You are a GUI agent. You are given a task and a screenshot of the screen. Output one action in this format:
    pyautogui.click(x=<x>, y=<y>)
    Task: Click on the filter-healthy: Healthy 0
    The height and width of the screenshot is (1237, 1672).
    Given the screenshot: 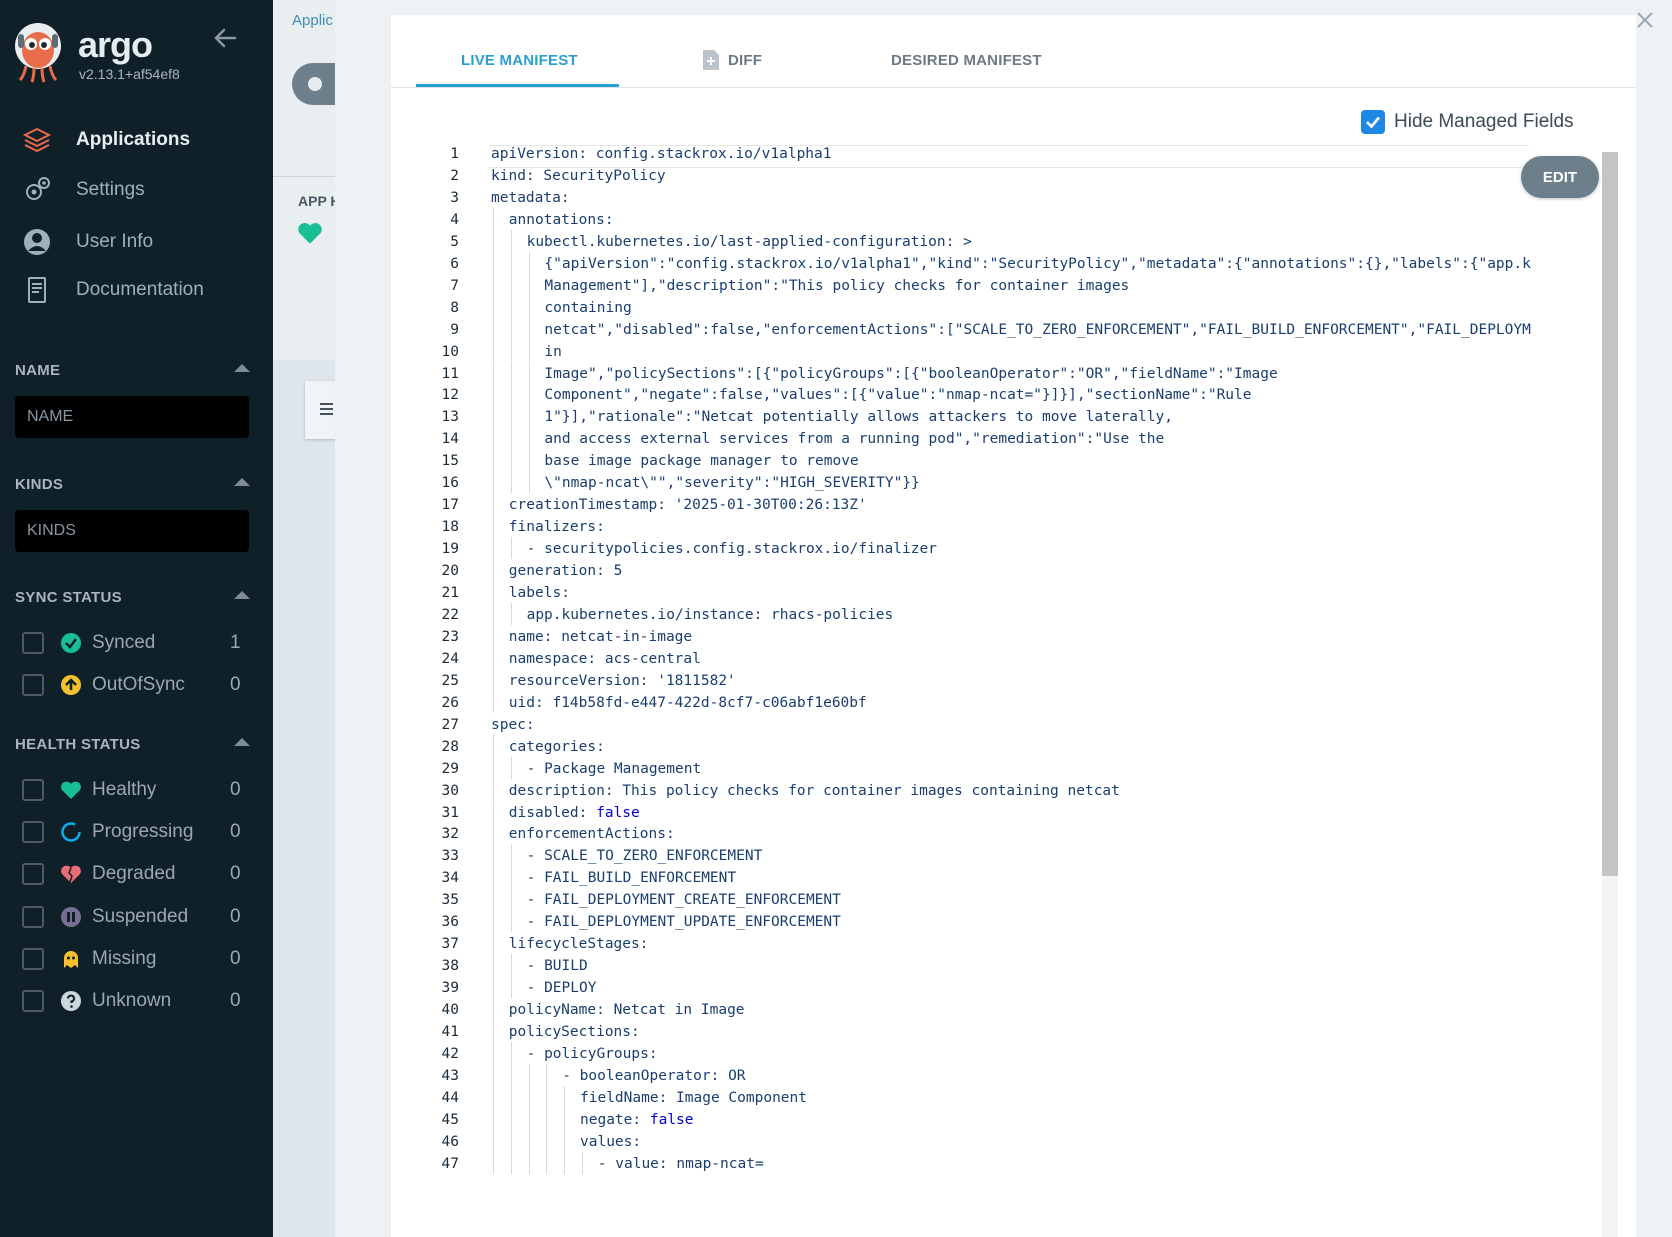 What is the action you would take?
    pyautogui.click(x=137, y=790)
    